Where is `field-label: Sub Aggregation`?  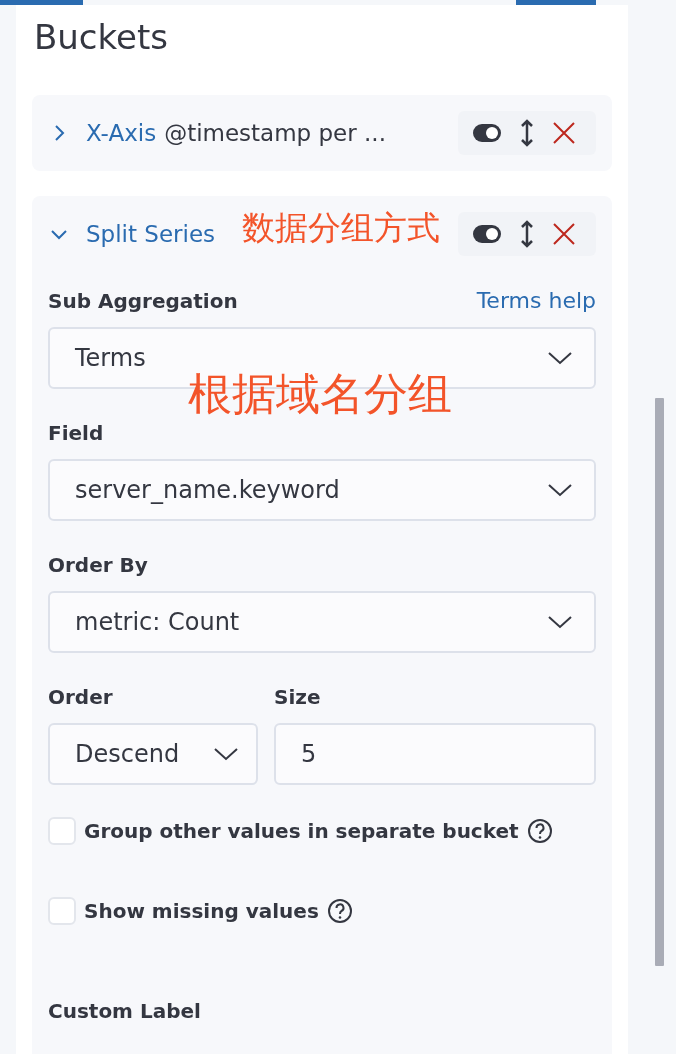
field-label: Sub Aggregation is located at coordinates (143, 300).